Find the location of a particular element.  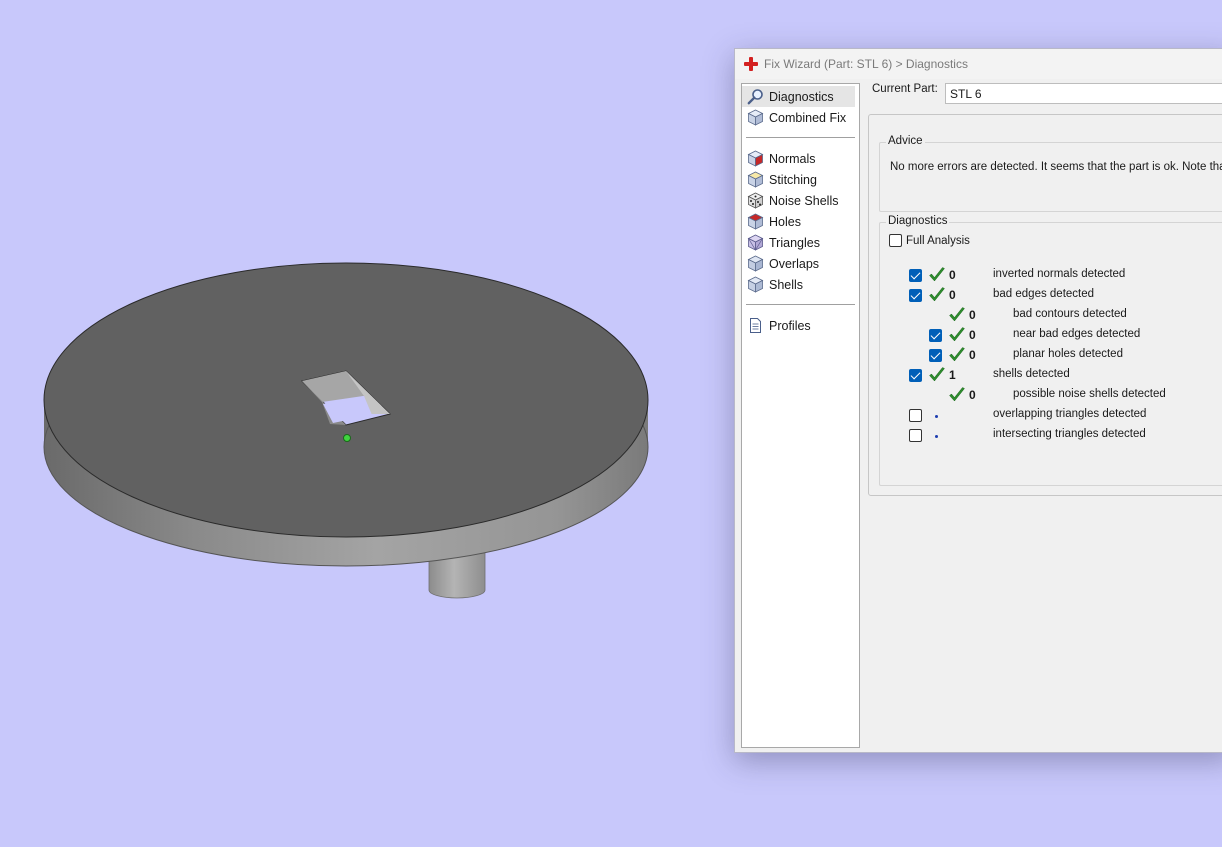

diagnostic-label: bad contours detected is located at coordinates (1070, 314).